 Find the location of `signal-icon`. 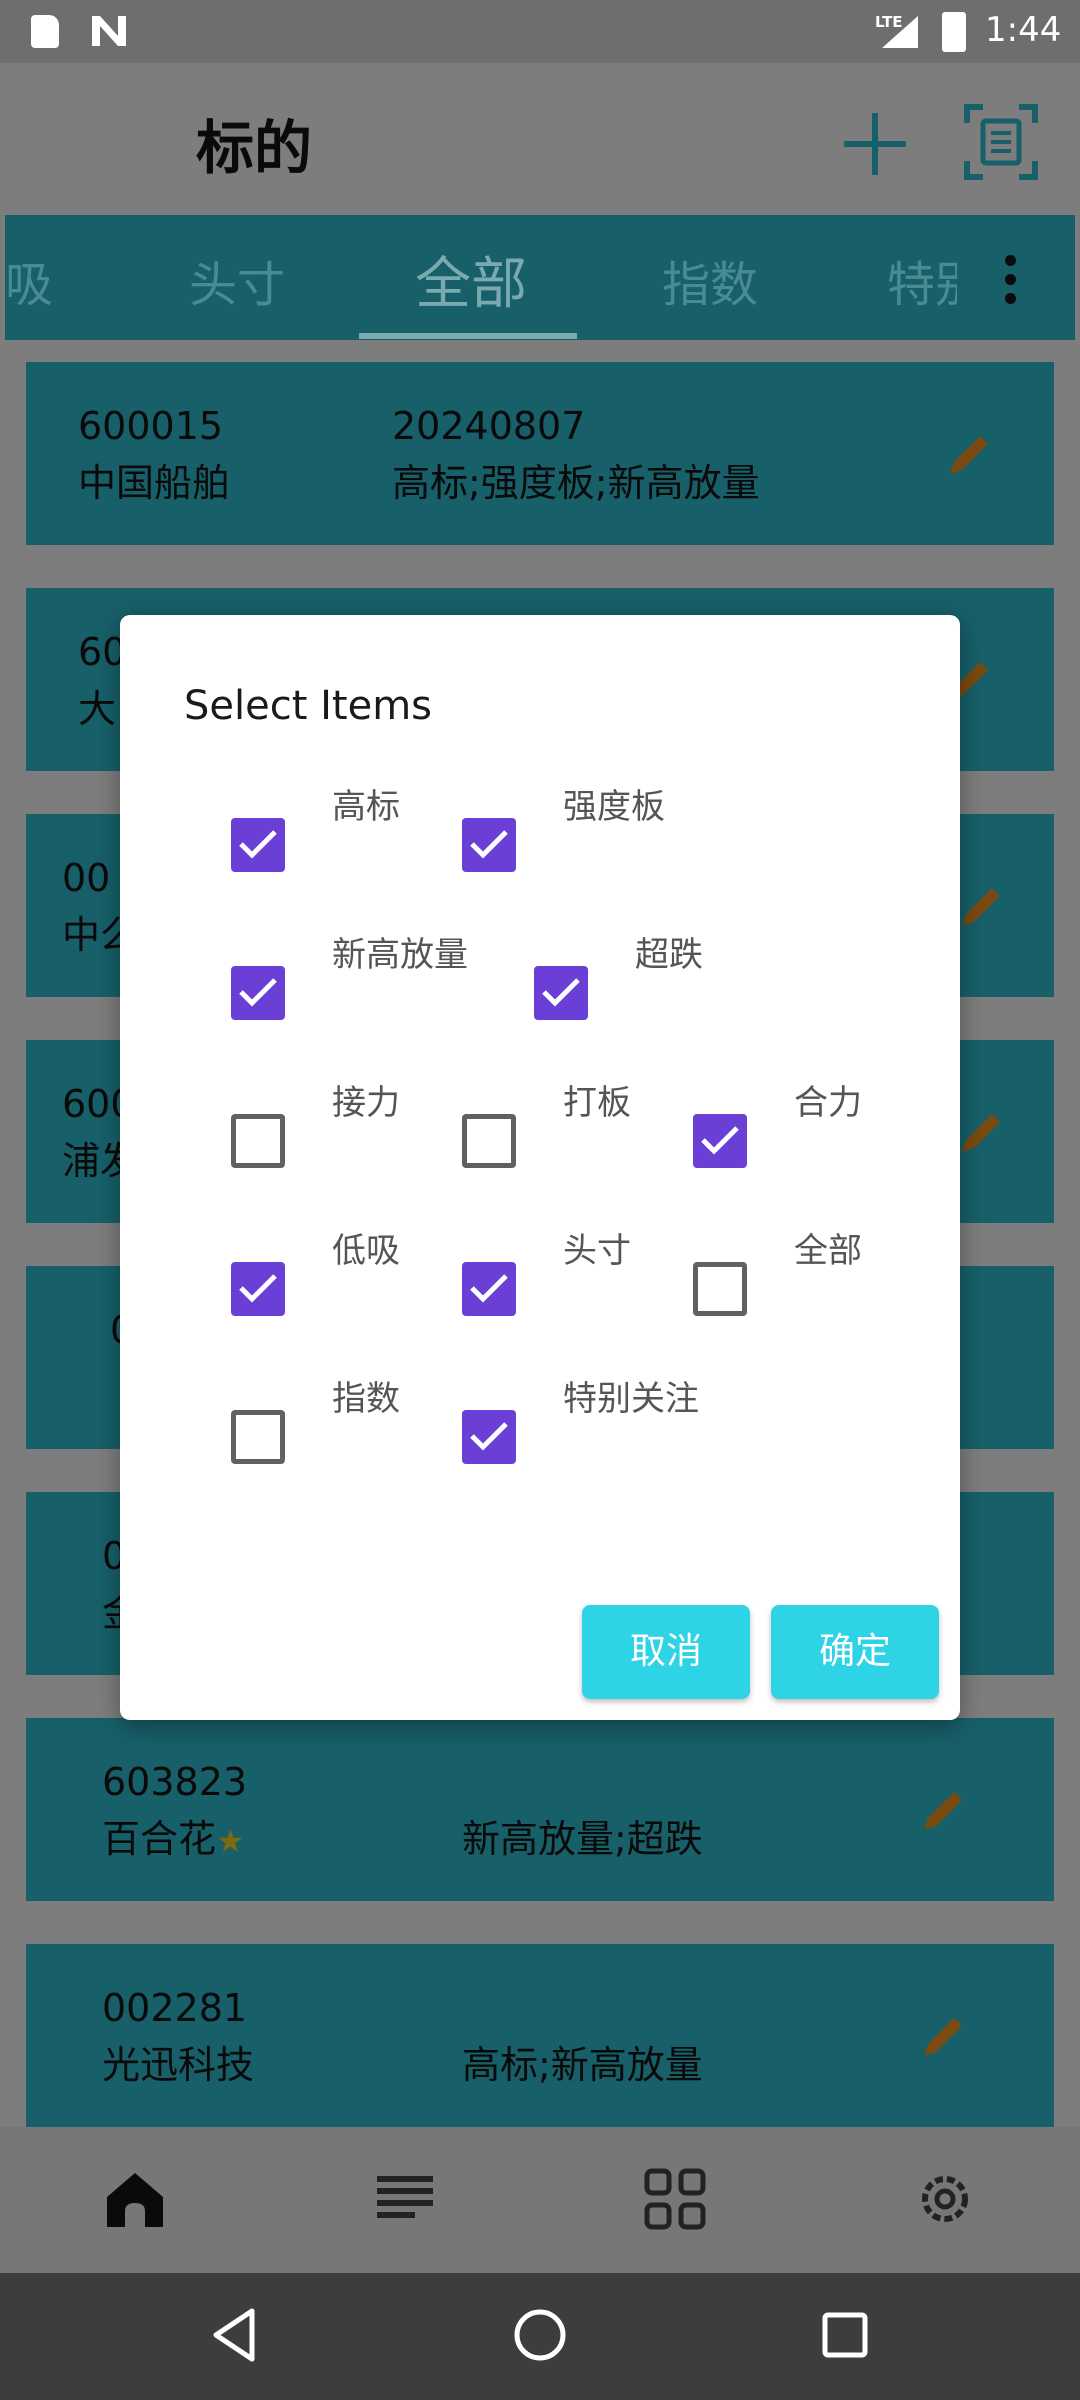

signal-icon is located at coordinates (900, 32).